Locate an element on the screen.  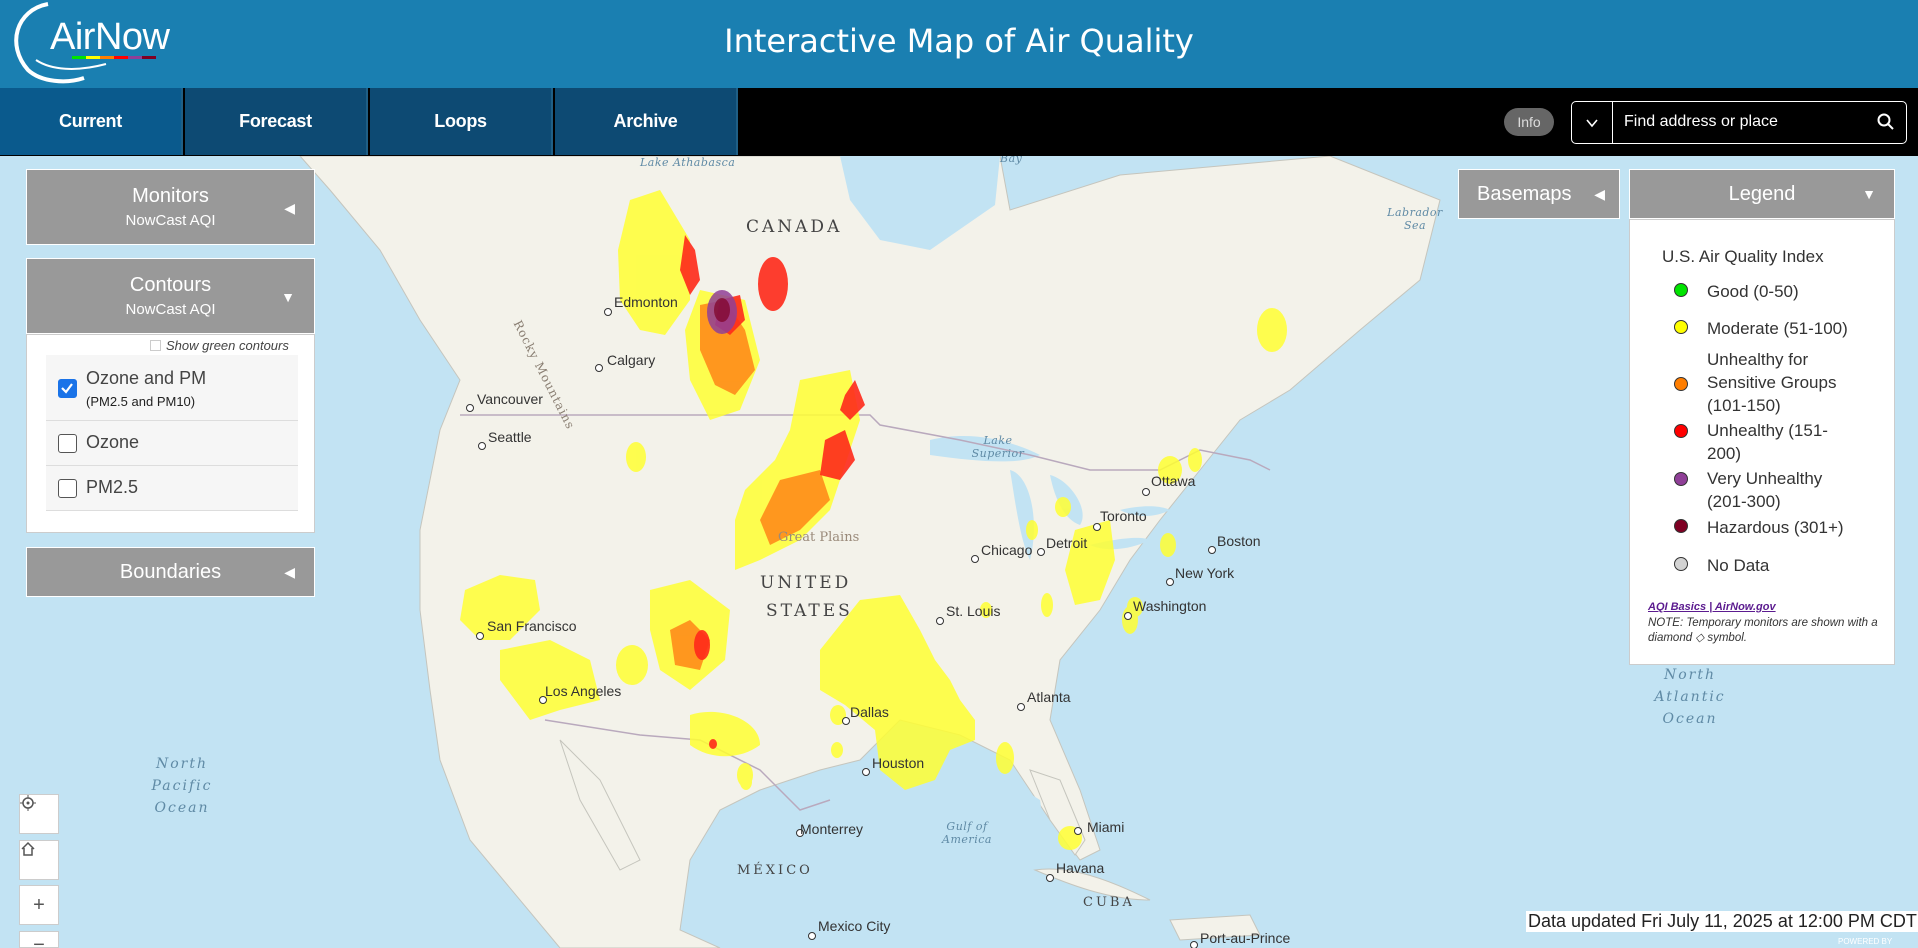
monitors-panel-header: Monitors NowCast AQI ◀ is located at coordinates (170, 207).